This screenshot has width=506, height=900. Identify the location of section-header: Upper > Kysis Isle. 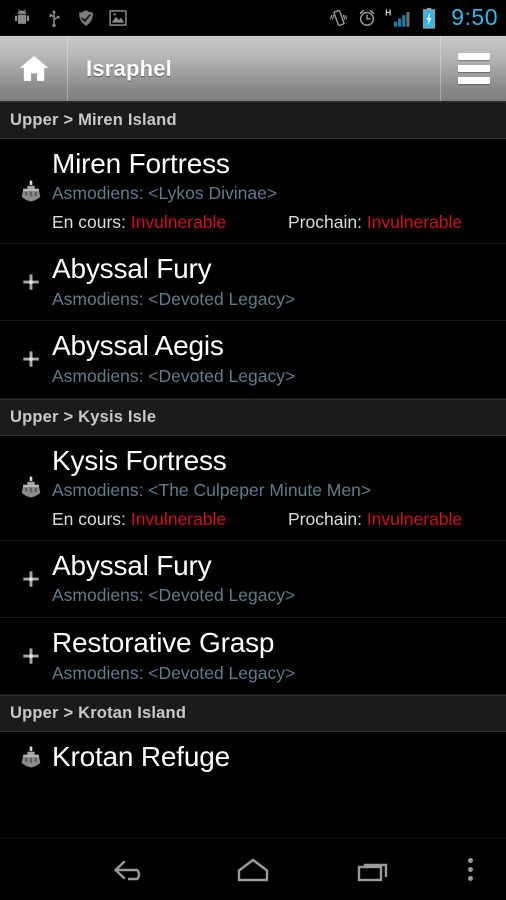
(253, 417).